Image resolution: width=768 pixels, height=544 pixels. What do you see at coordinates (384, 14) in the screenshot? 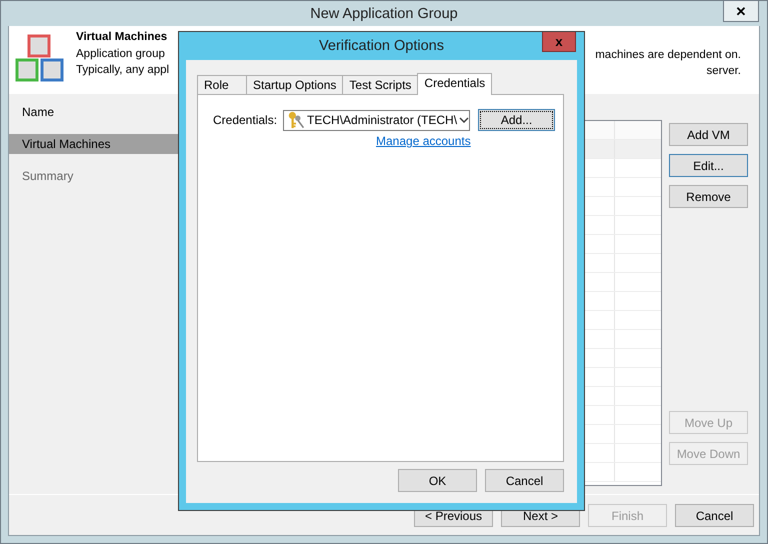
I see `window-title: New Application Group` at bounding box center [384, 14].